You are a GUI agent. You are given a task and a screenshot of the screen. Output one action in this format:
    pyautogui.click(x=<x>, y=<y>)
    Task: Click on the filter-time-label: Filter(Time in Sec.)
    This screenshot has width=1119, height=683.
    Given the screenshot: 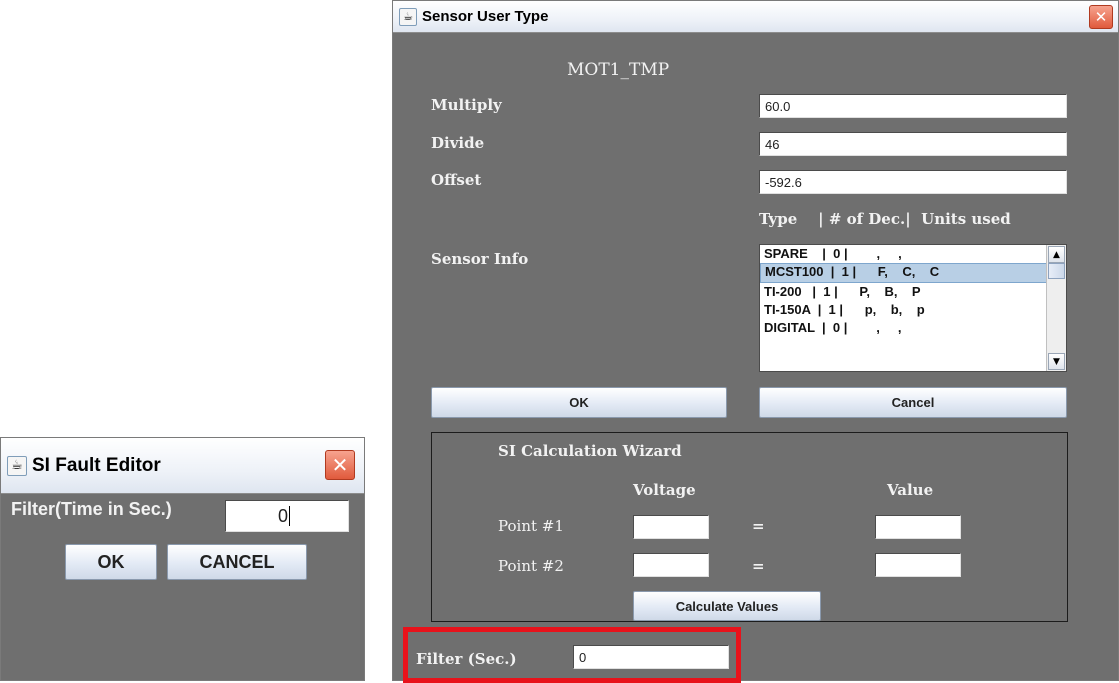 What is the action you would take?
    pyautogui.click(x=91, y=509)
    